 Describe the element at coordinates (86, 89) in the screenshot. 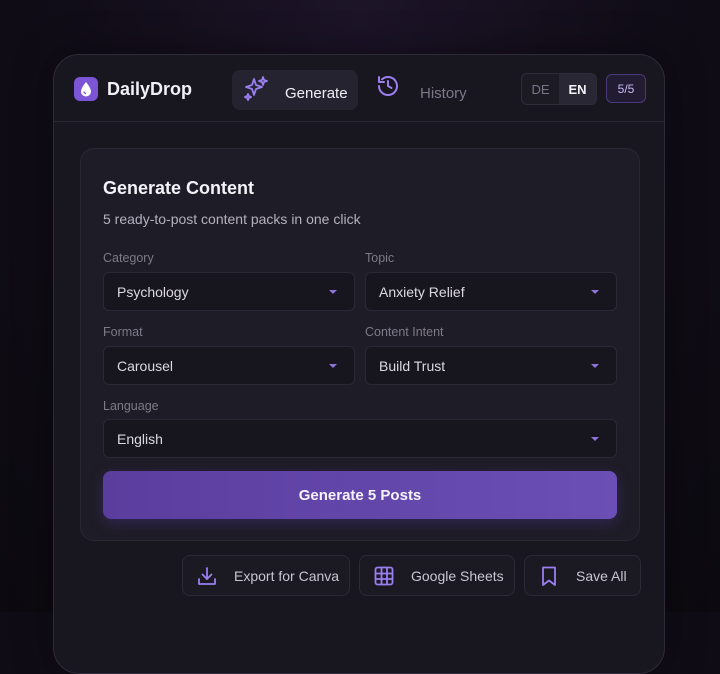

I see `drop-logo-icon` at that location.